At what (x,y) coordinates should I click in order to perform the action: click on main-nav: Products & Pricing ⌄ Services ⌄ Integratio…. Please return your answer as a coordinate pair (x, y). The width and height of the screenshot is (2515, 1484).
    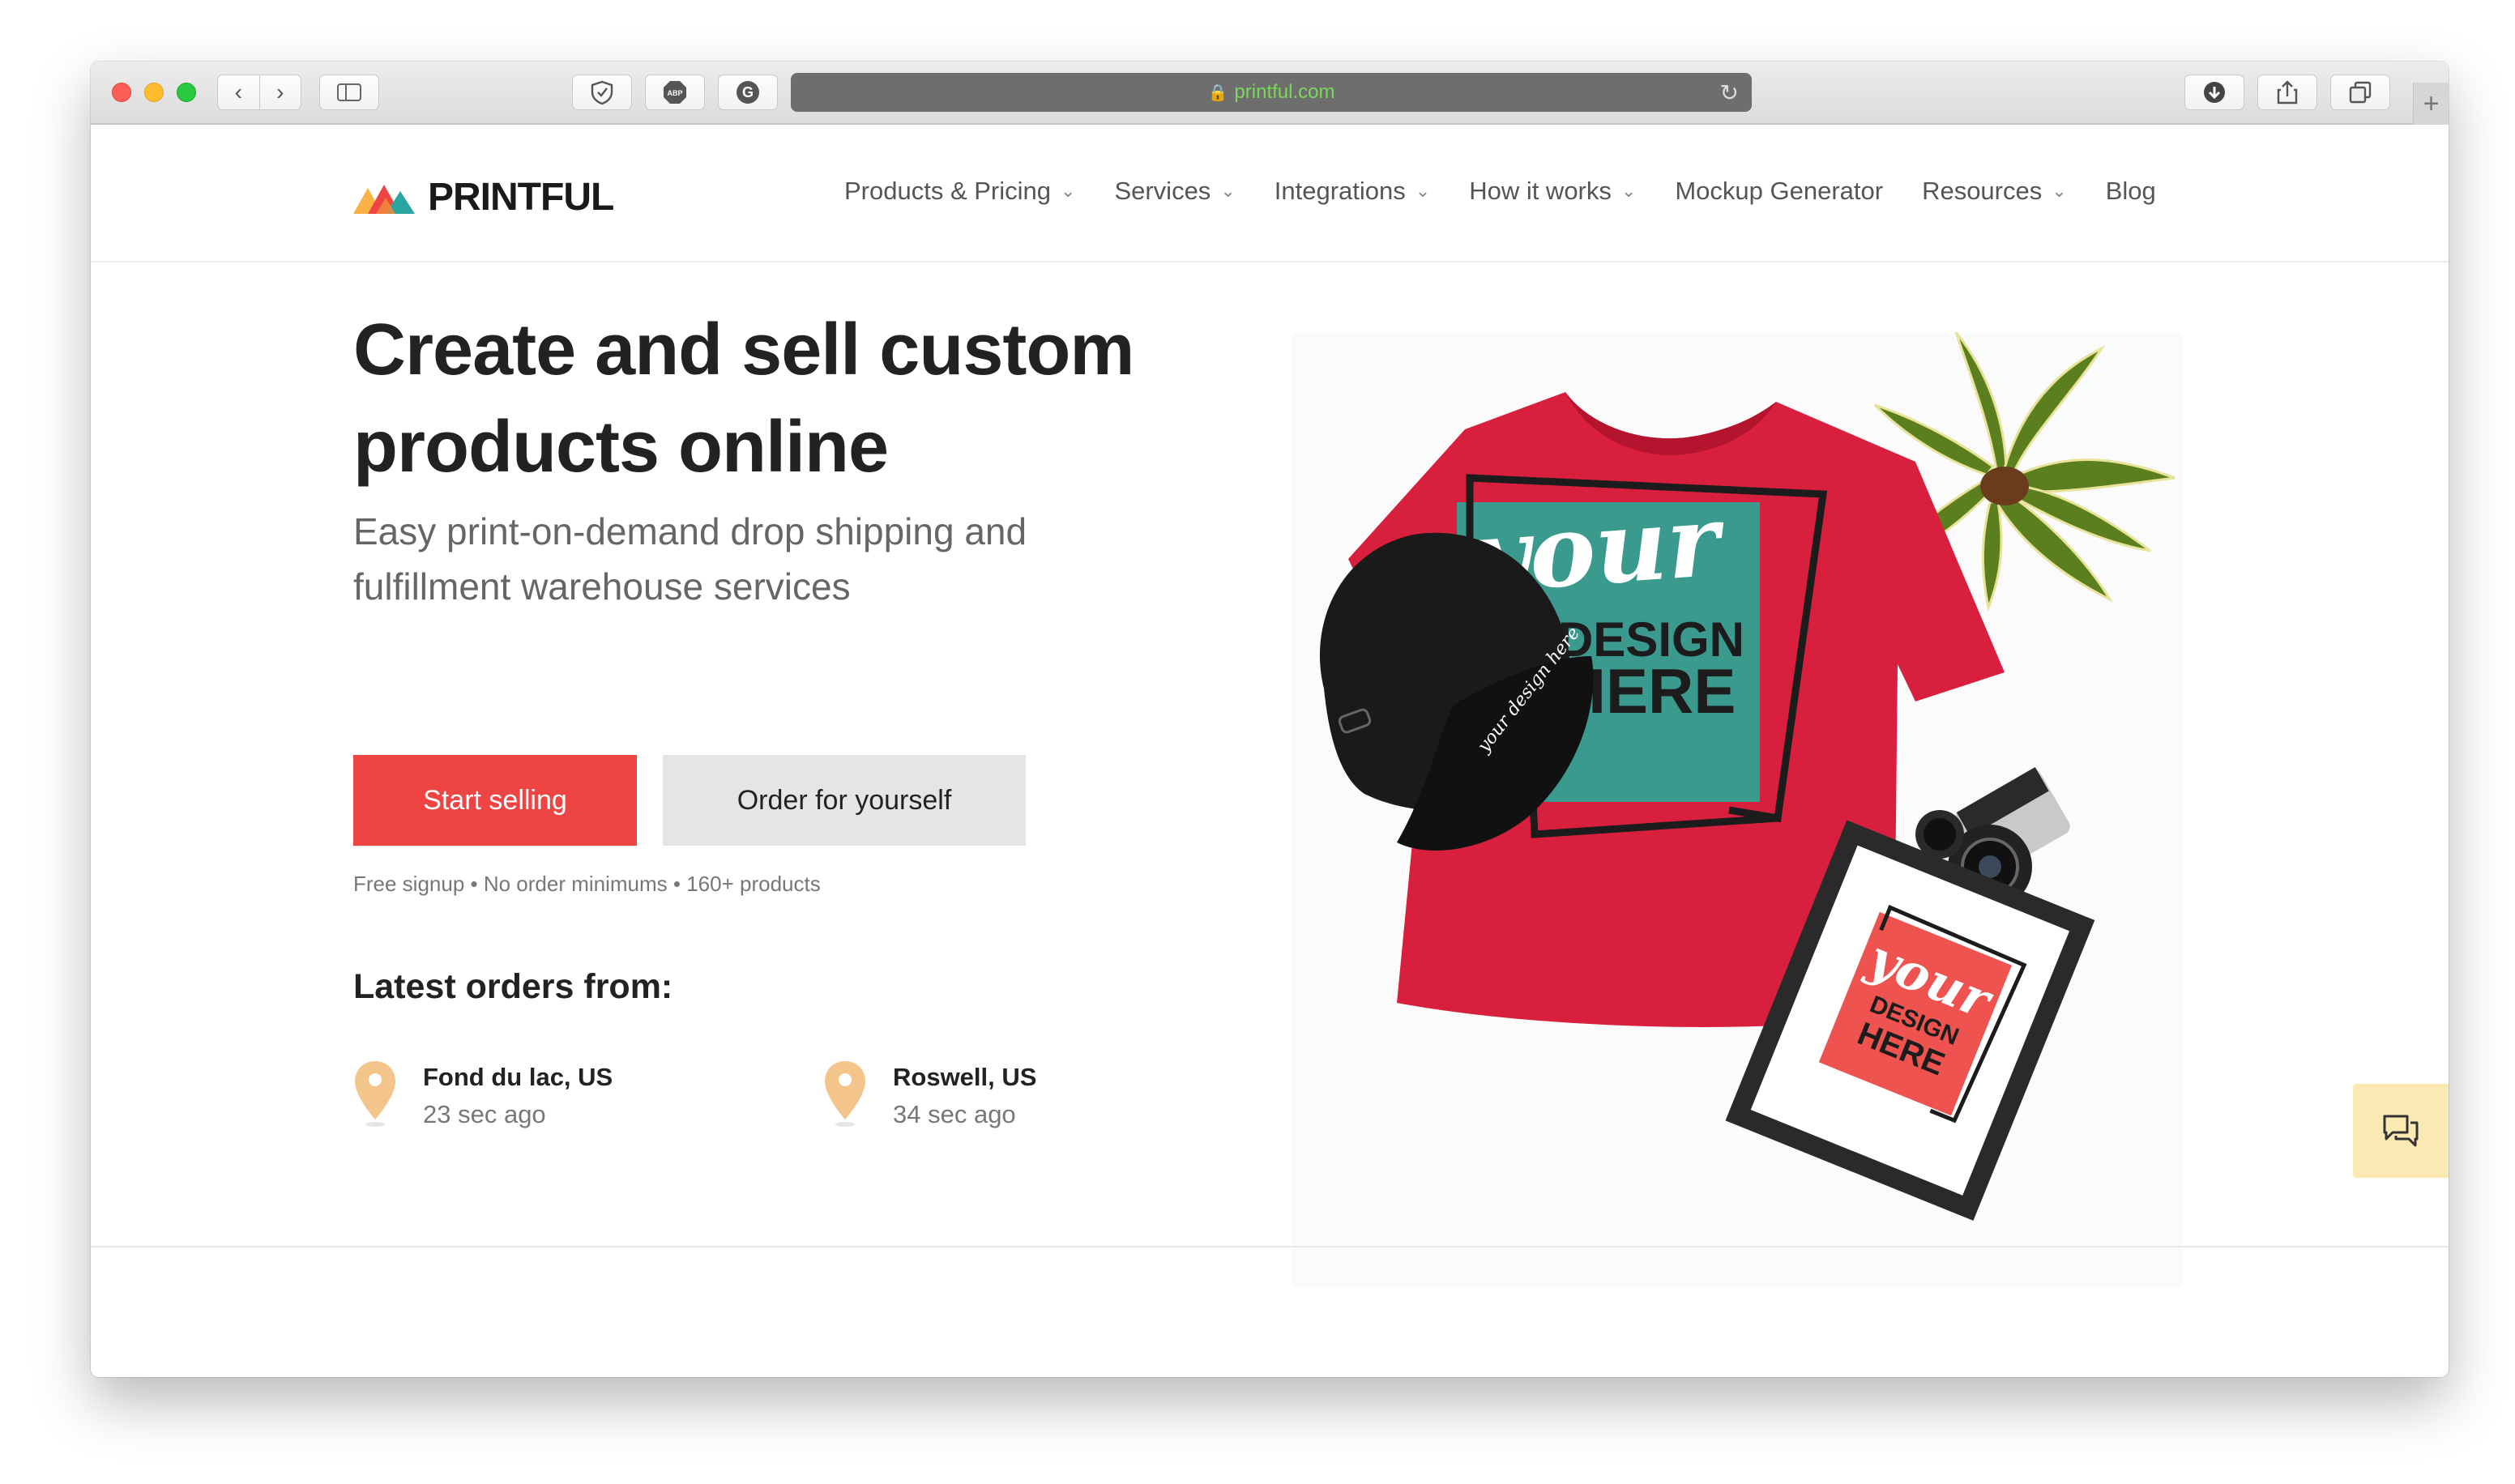
    Looking at the image, I should click on (1519, 191).